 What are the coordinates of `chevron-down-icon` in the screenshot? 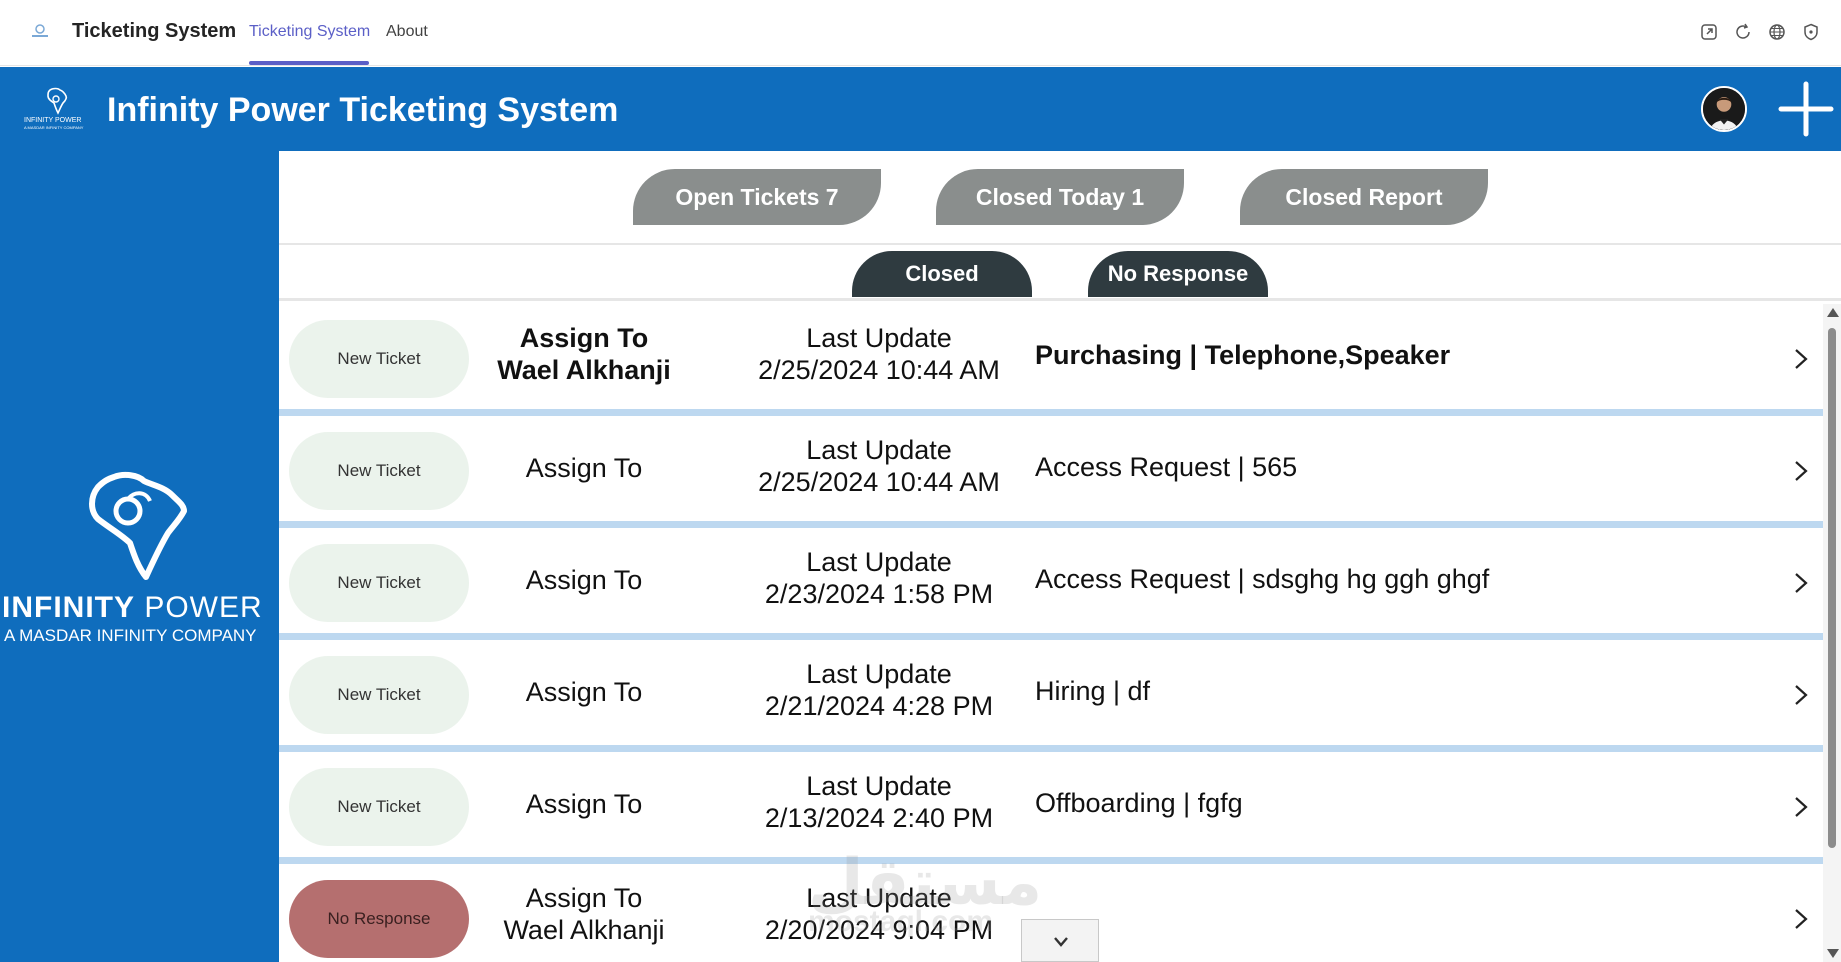 It's located at (1061, 942).